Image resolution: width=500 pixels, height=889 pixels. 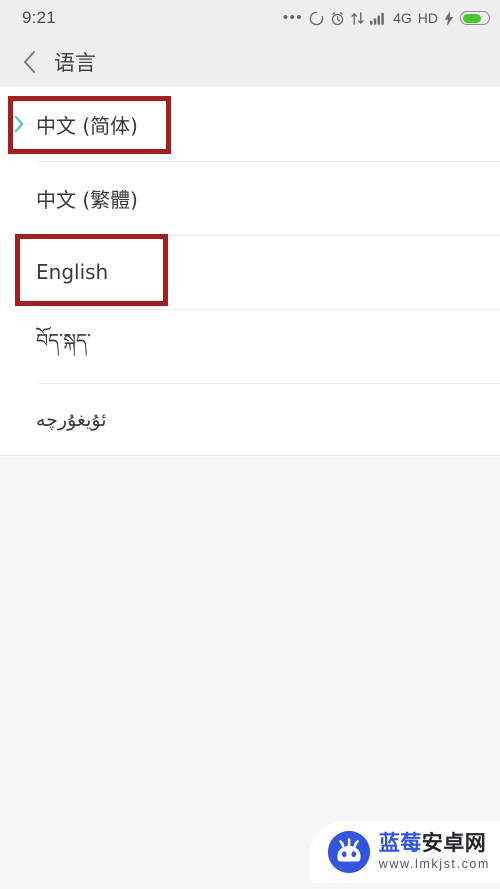 I want to click on list-item-label: 中文 (简体), so click(x=87, y=125).